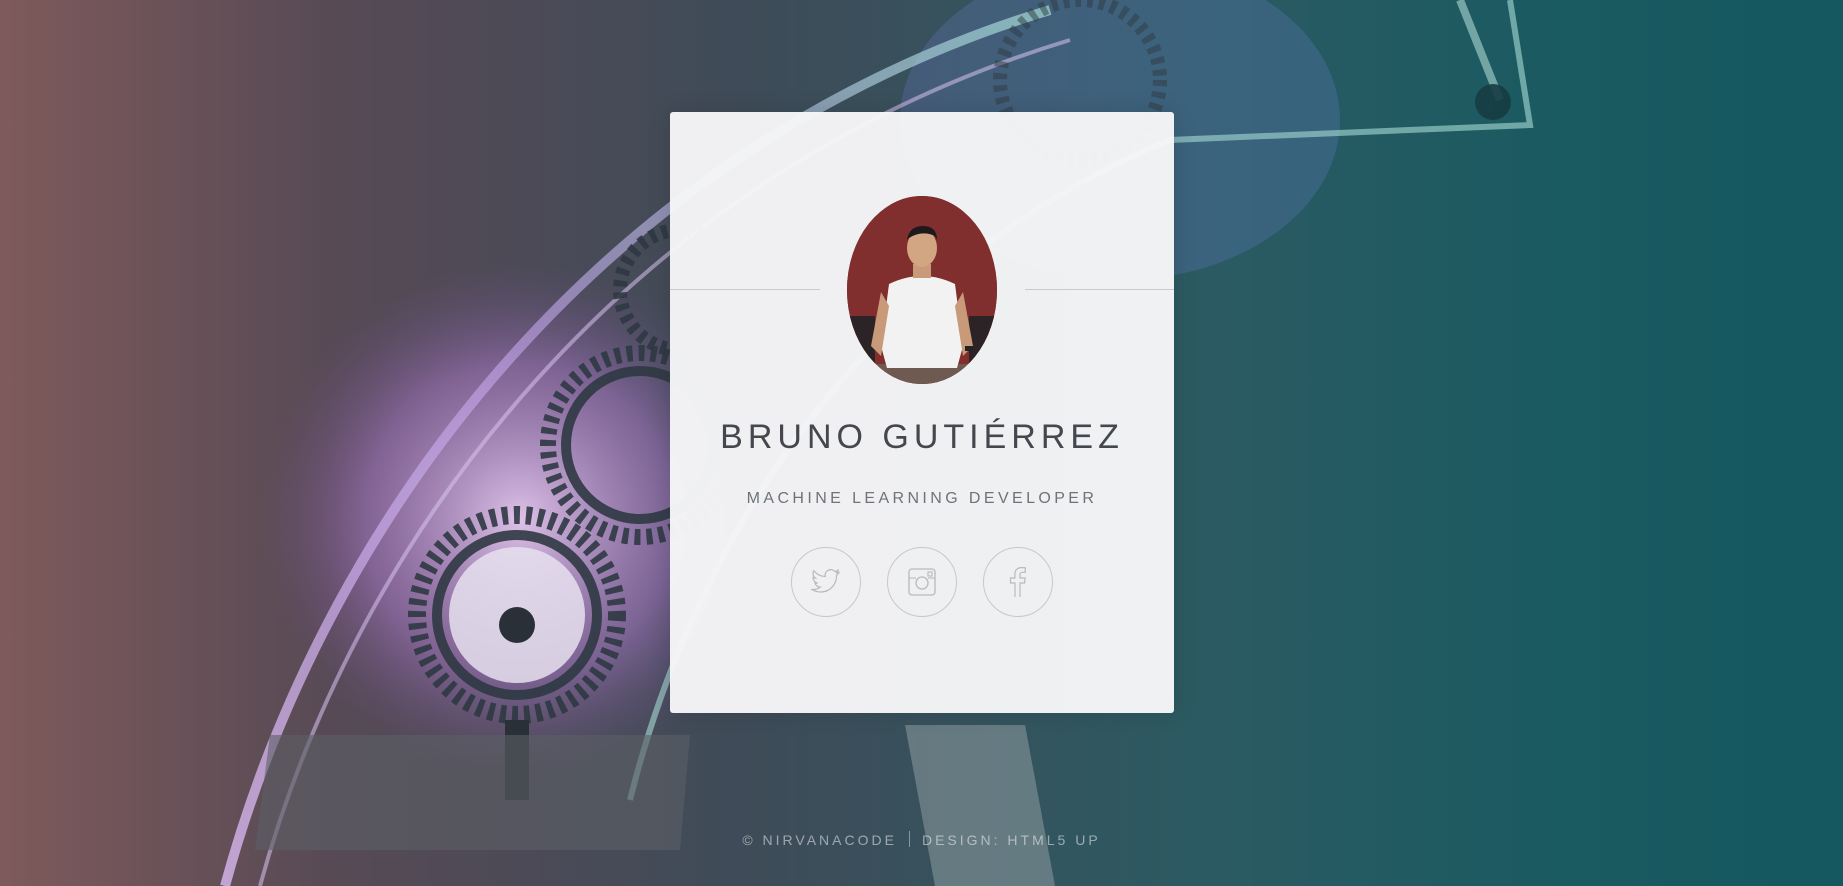 Image resolution: width=1843 pixels, height=886 pixels. I want to click on footer-separator, so click(909, 839).